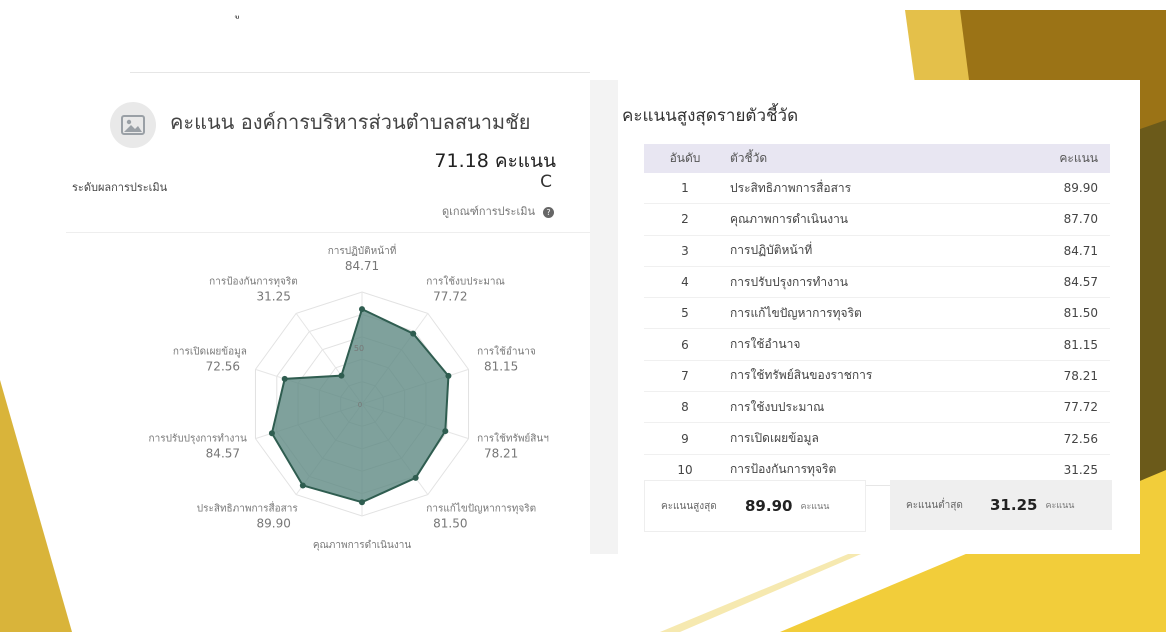  What do you see at coordinates (1063, 313) in the screenshot?
I see `score-cell: 81.50` at bounding box center [1063, 313].